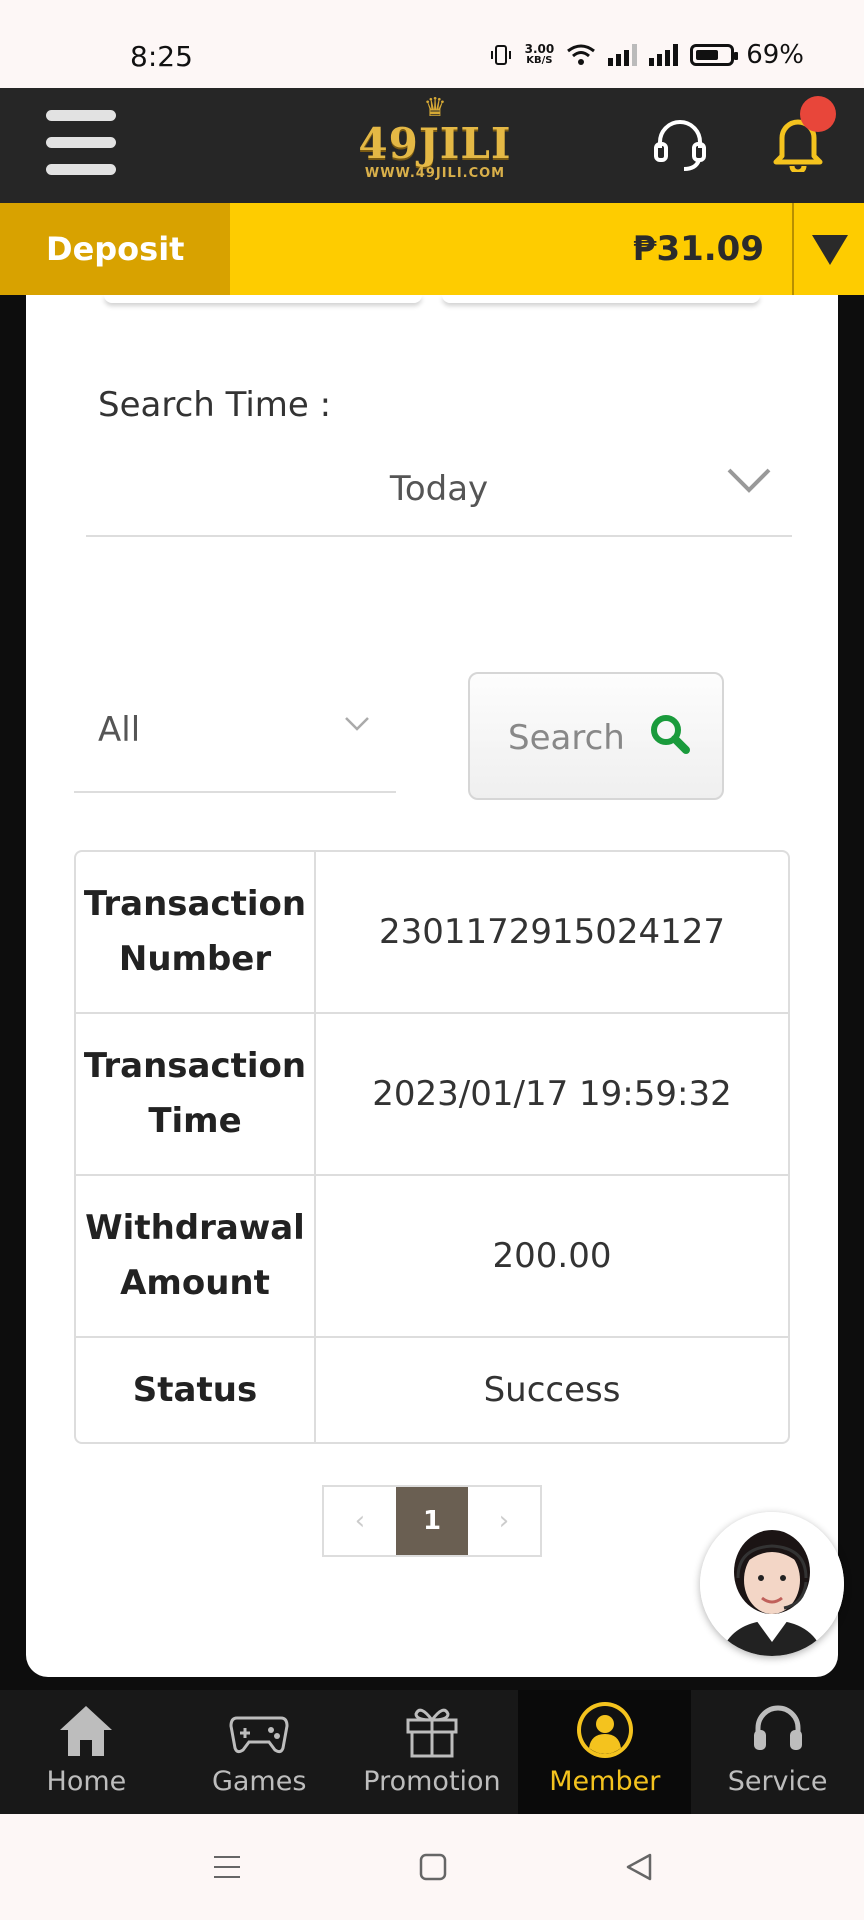 The width and height of the screenshot is (864, 1920). Describe the element at coordinates (539, 54) in the screenshot. I see `network-speed: 3.00 KB/S` at that location.